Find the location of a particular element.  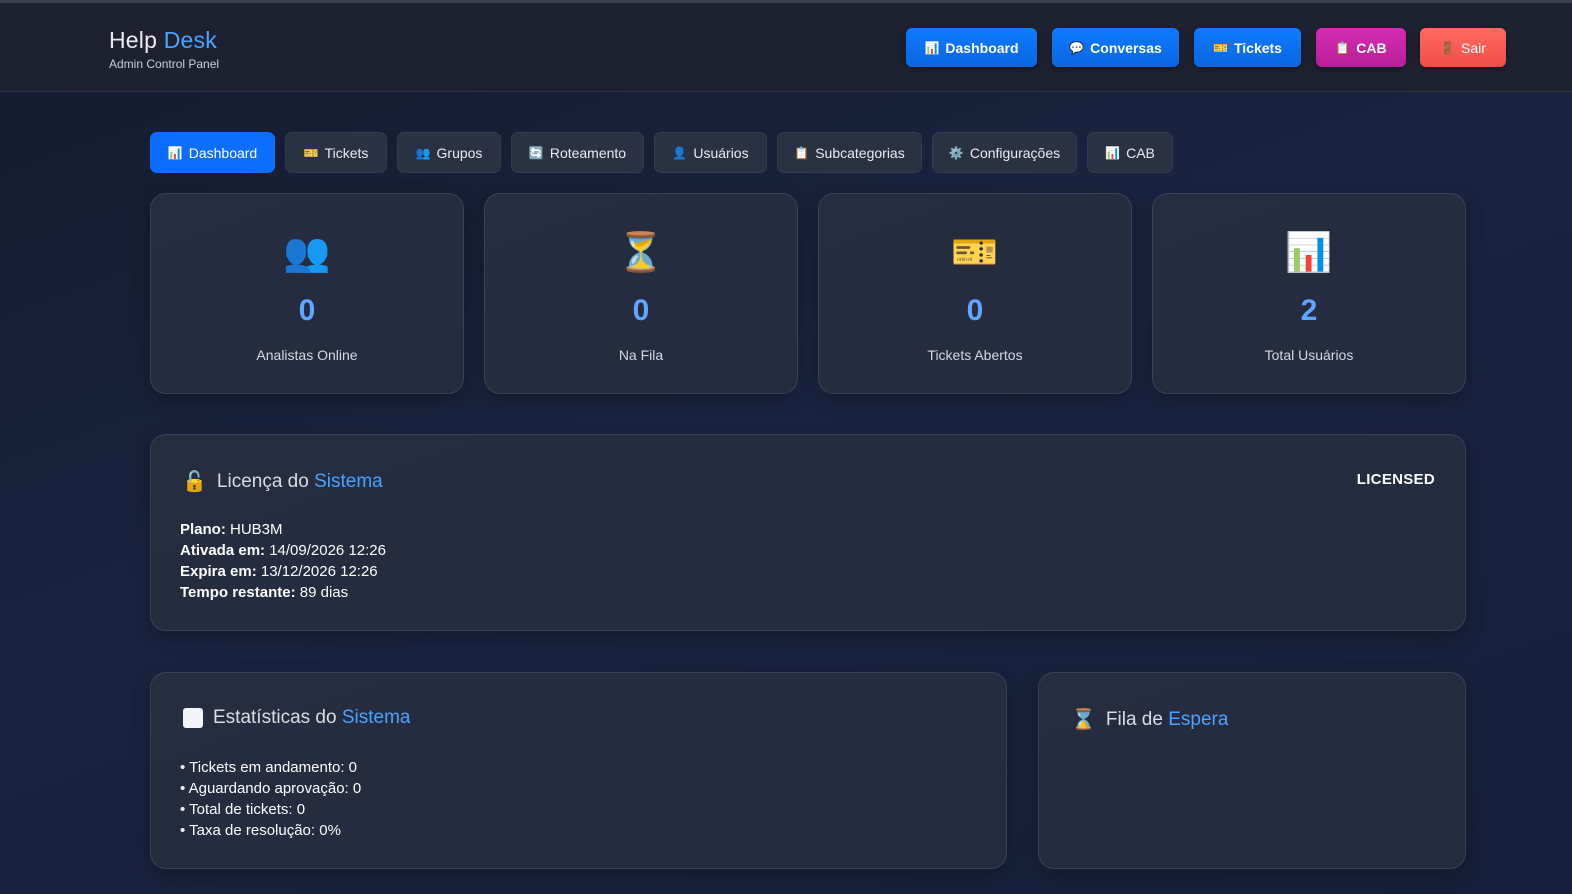

stat-label: Tickets Abertos is located at coordinates (975, 355).